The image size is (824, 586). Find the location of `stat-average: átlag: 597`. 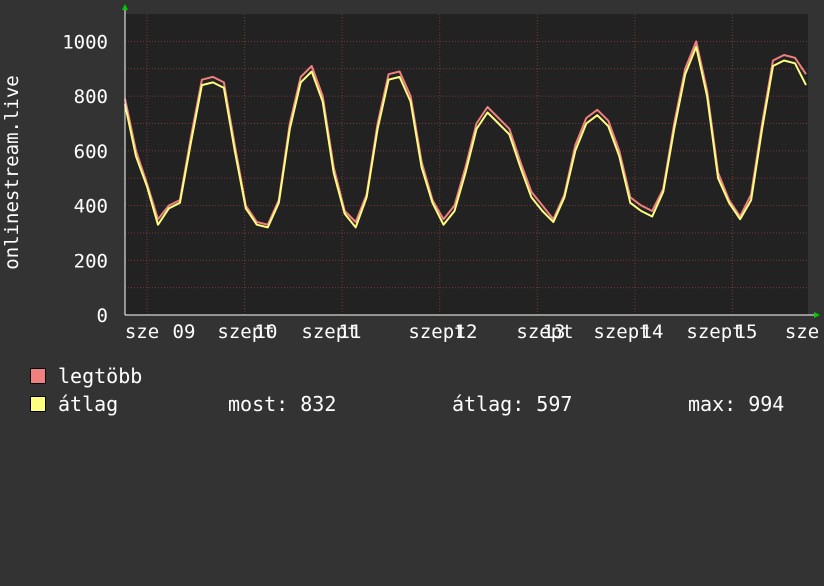

stat-average: átlag: 597 is located at coordinates (512, 404).